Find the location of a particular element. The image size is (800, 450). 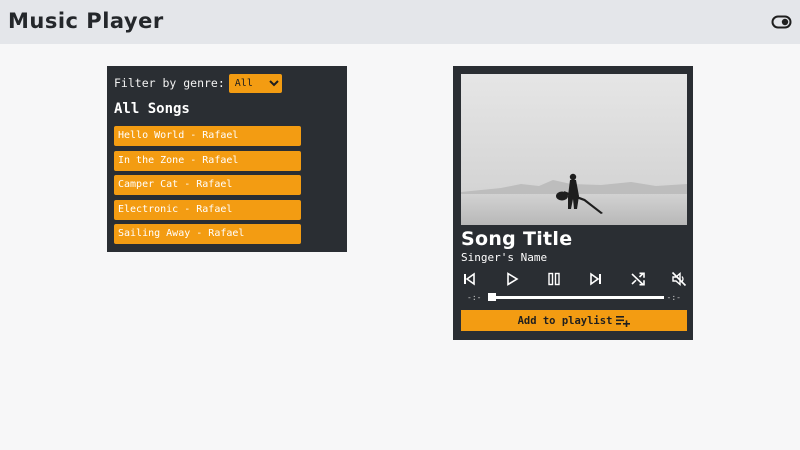

pause-button is located at coordinates (554, 279).